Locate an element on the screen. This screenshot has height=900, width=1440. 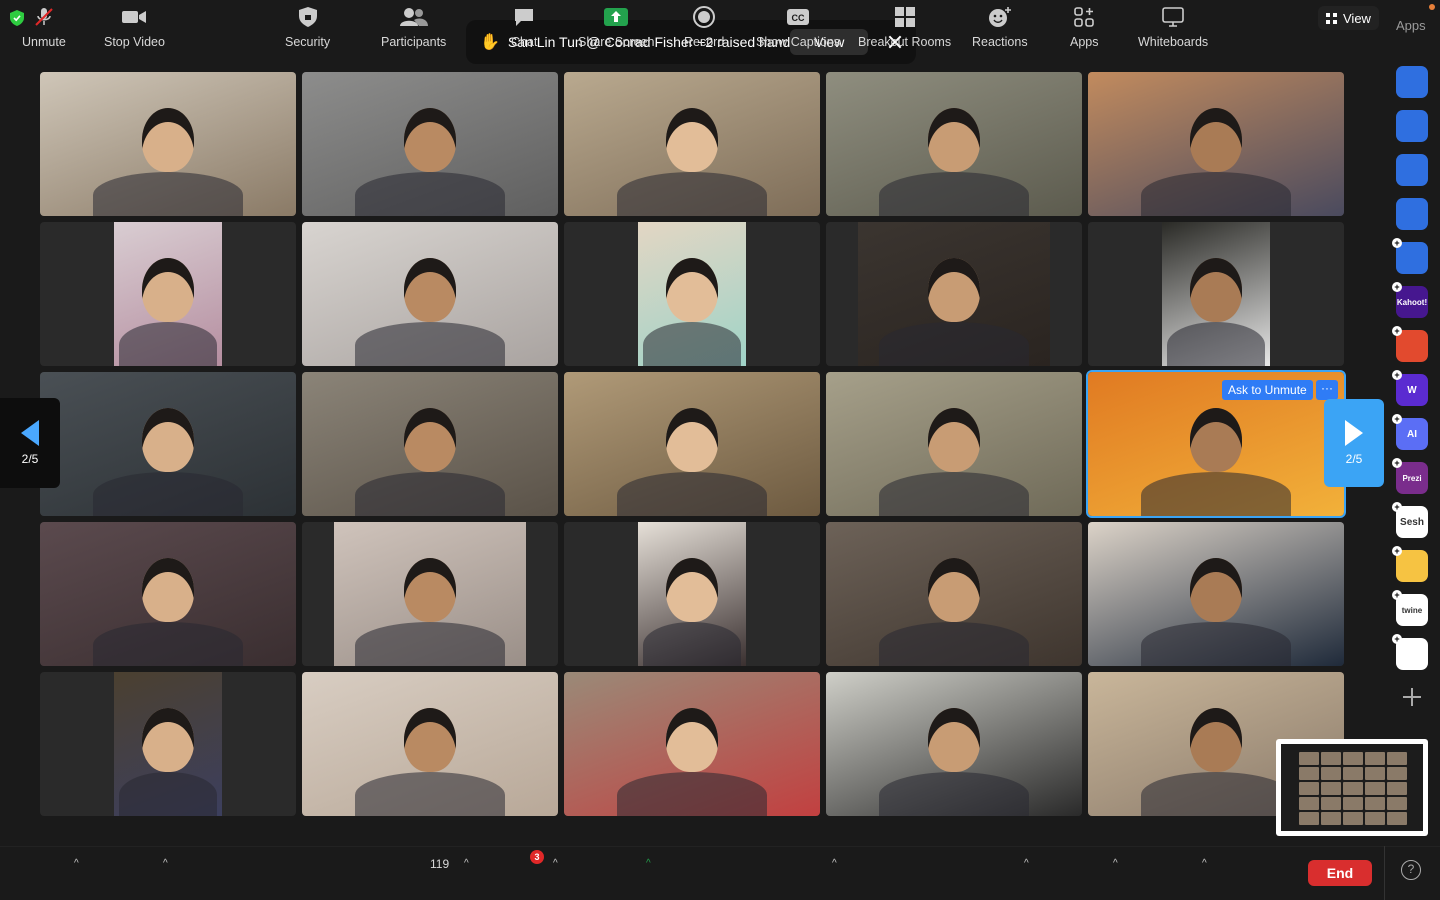
sesh-app-icon: Sesh + is located at coordinates (1410, 520).